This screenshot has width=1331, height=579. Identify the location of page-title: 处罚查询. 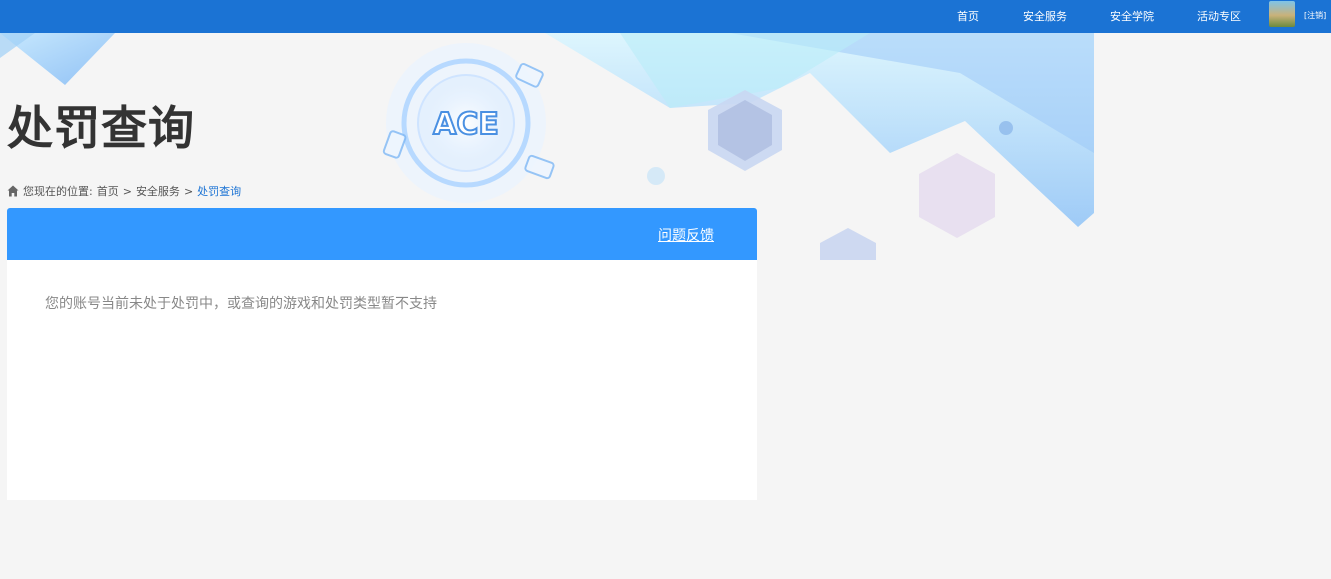
(101, 128).